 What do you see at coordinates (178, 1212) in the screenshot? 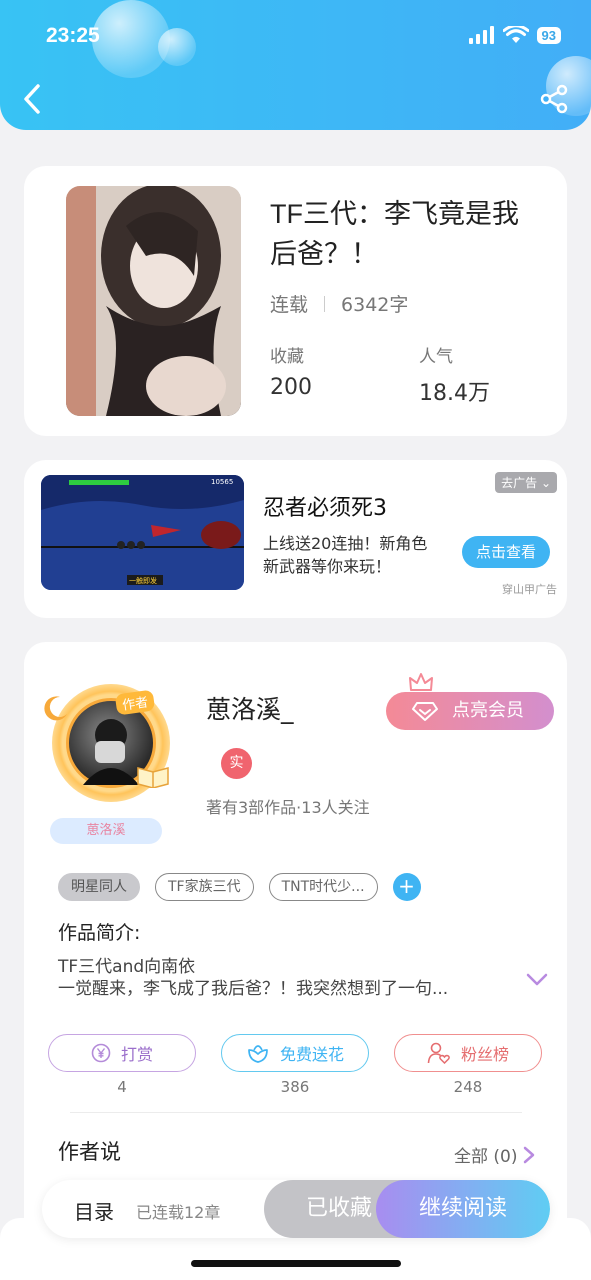
I see `chapter-count: 已连载12章` at bounding box center [178, 1212].